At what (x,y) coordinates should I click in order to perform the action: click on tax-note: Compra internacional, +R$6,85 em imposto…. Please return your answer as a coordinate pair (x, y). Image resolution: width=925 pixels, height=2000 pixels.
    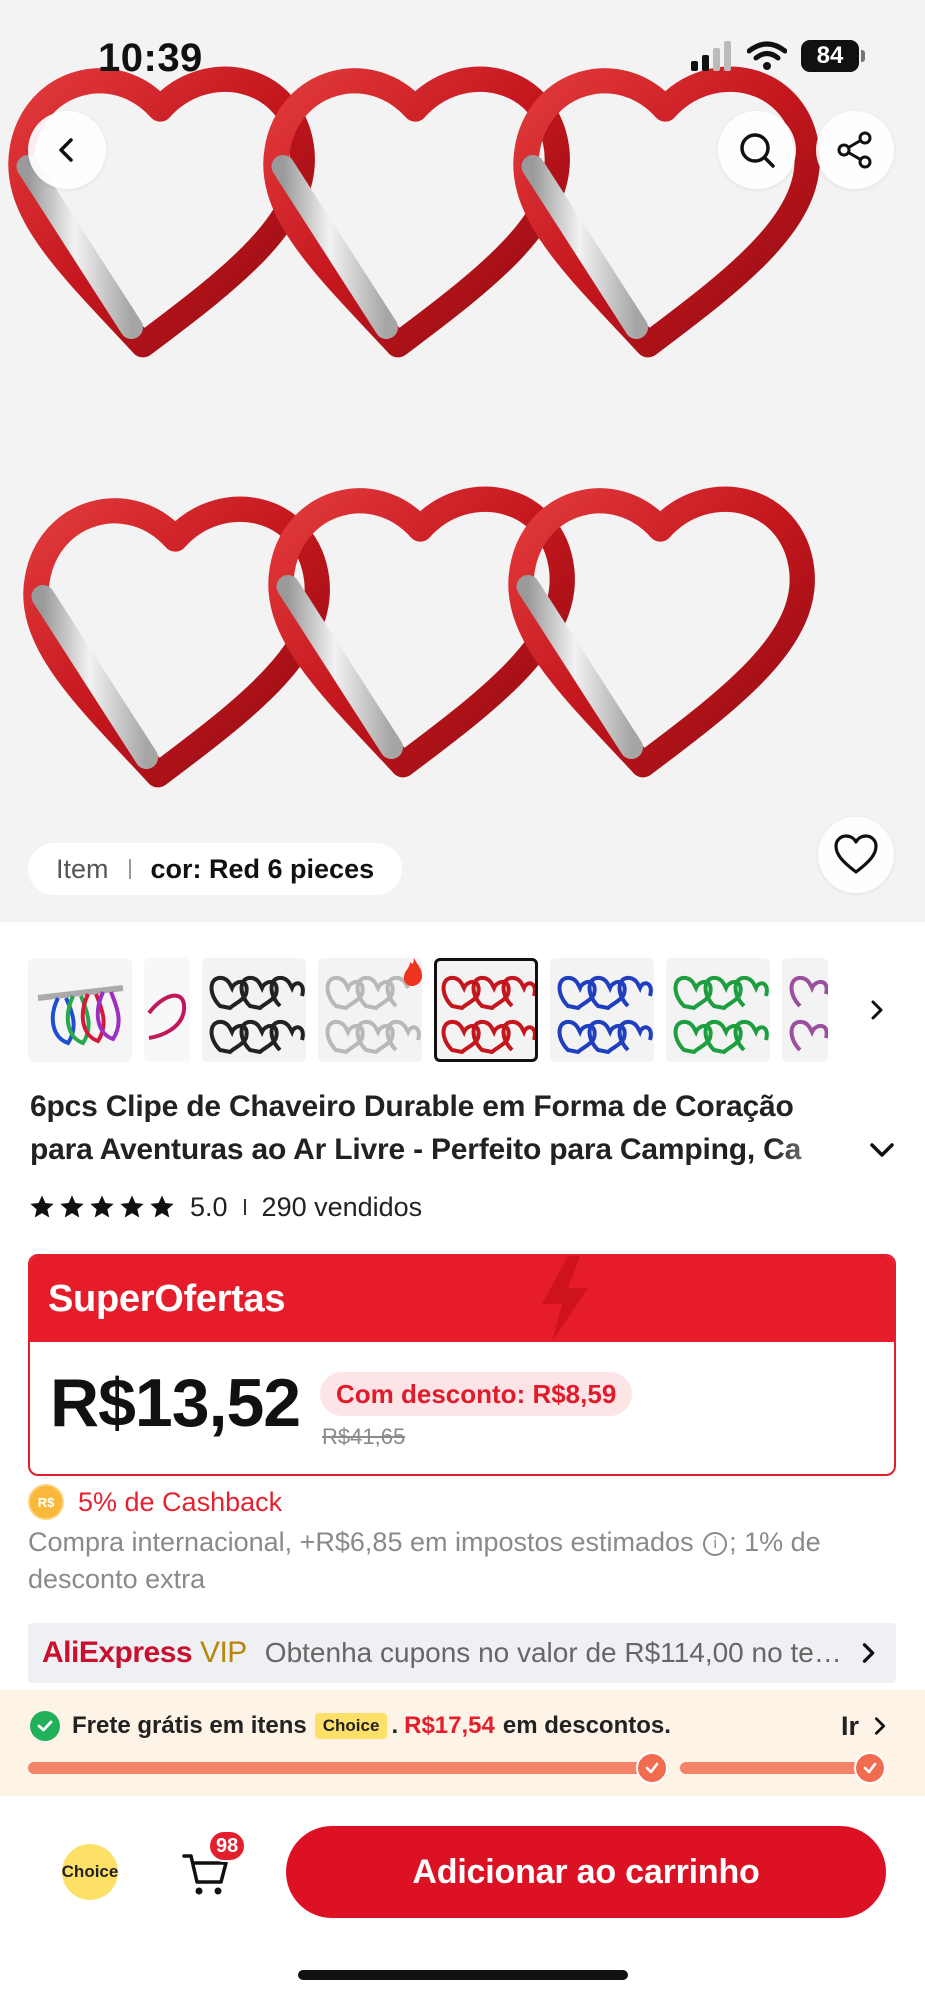
    Looking at the image, I should click on (458, 1561).